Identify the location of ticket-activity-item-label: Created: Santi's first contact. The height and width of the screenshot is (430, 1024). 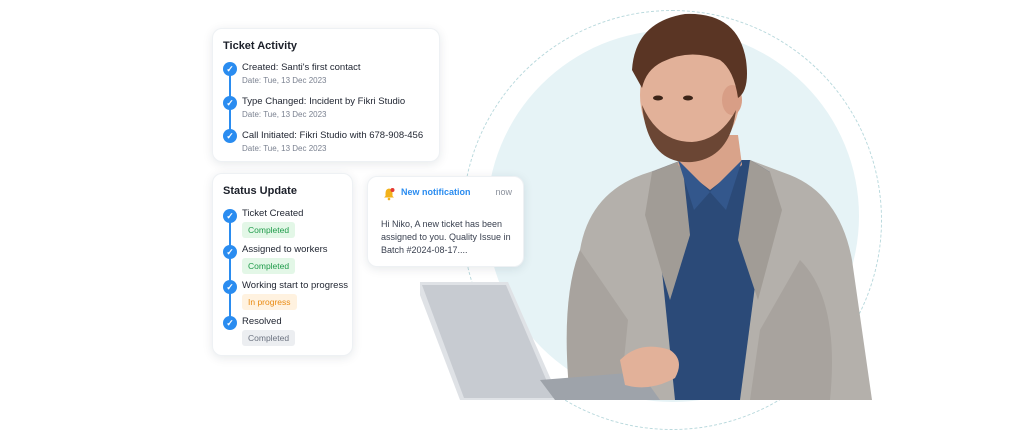
(301, 67).